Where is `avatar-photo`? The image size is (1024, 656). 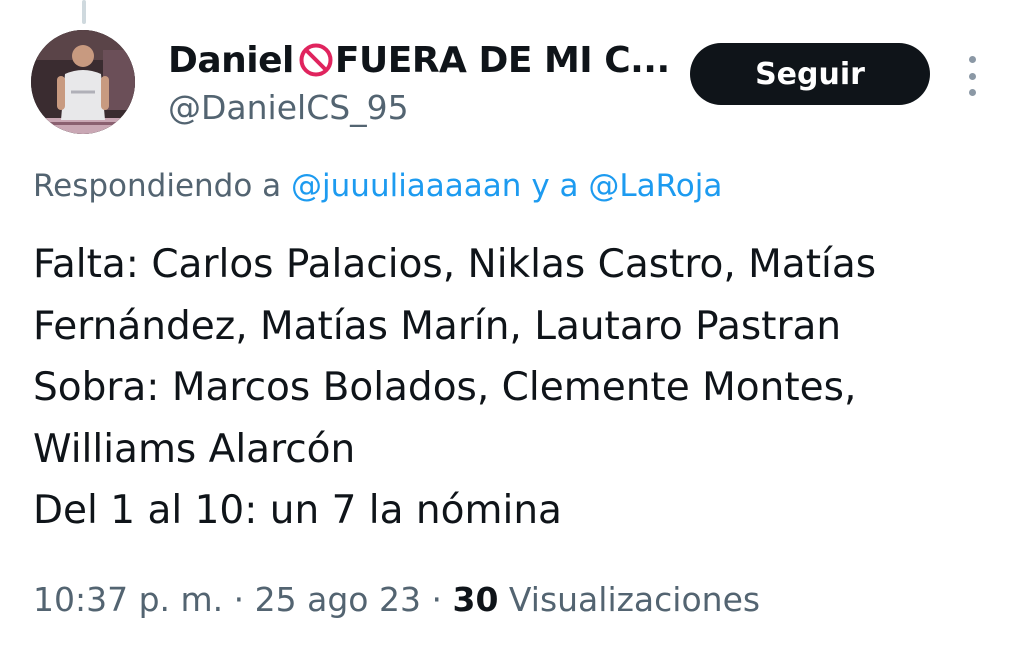 avatar-photo is located at coordinates (83, 82).